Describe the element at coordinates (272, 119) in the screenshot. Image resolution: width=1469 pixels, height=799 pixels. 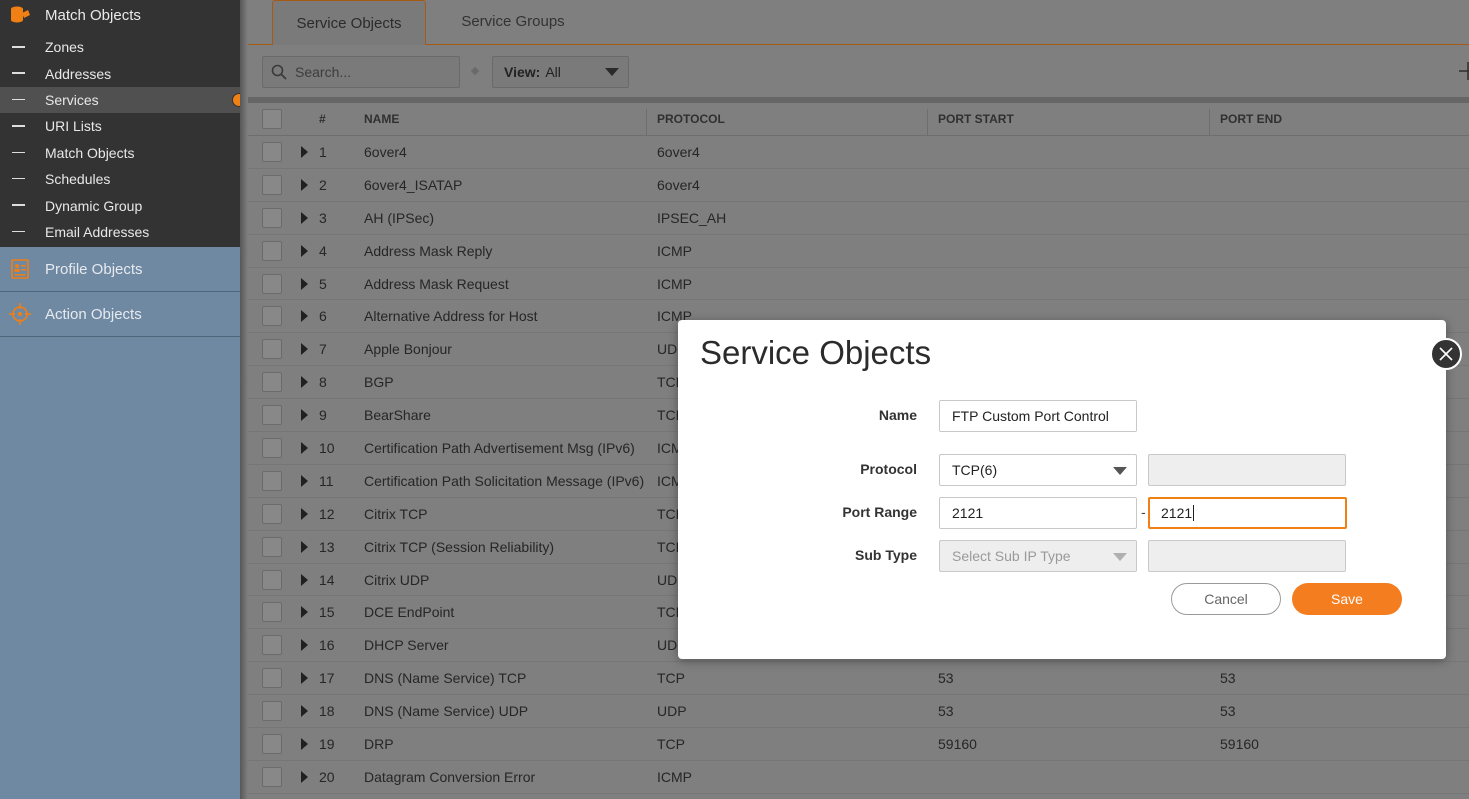
I see `select-all-checkbox` at that location.